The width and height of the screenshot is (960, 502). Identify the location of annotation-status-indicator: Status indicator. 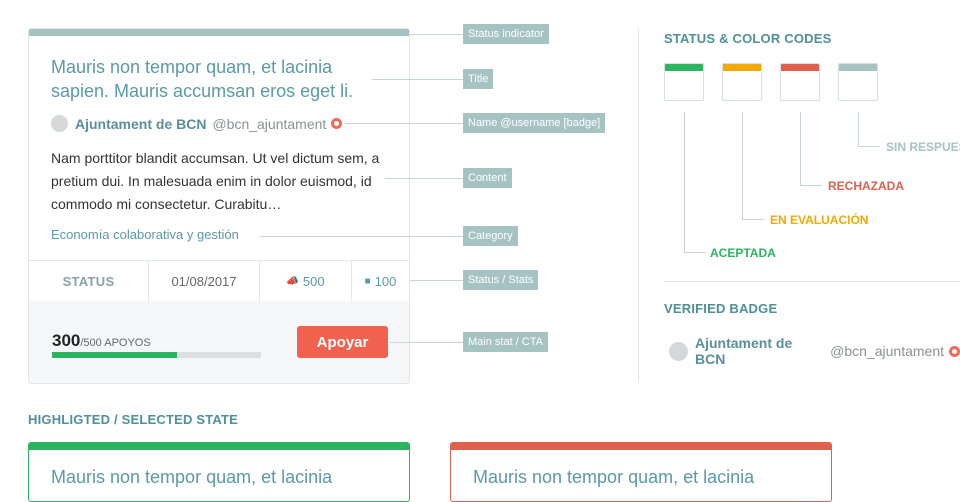
(506, 34).